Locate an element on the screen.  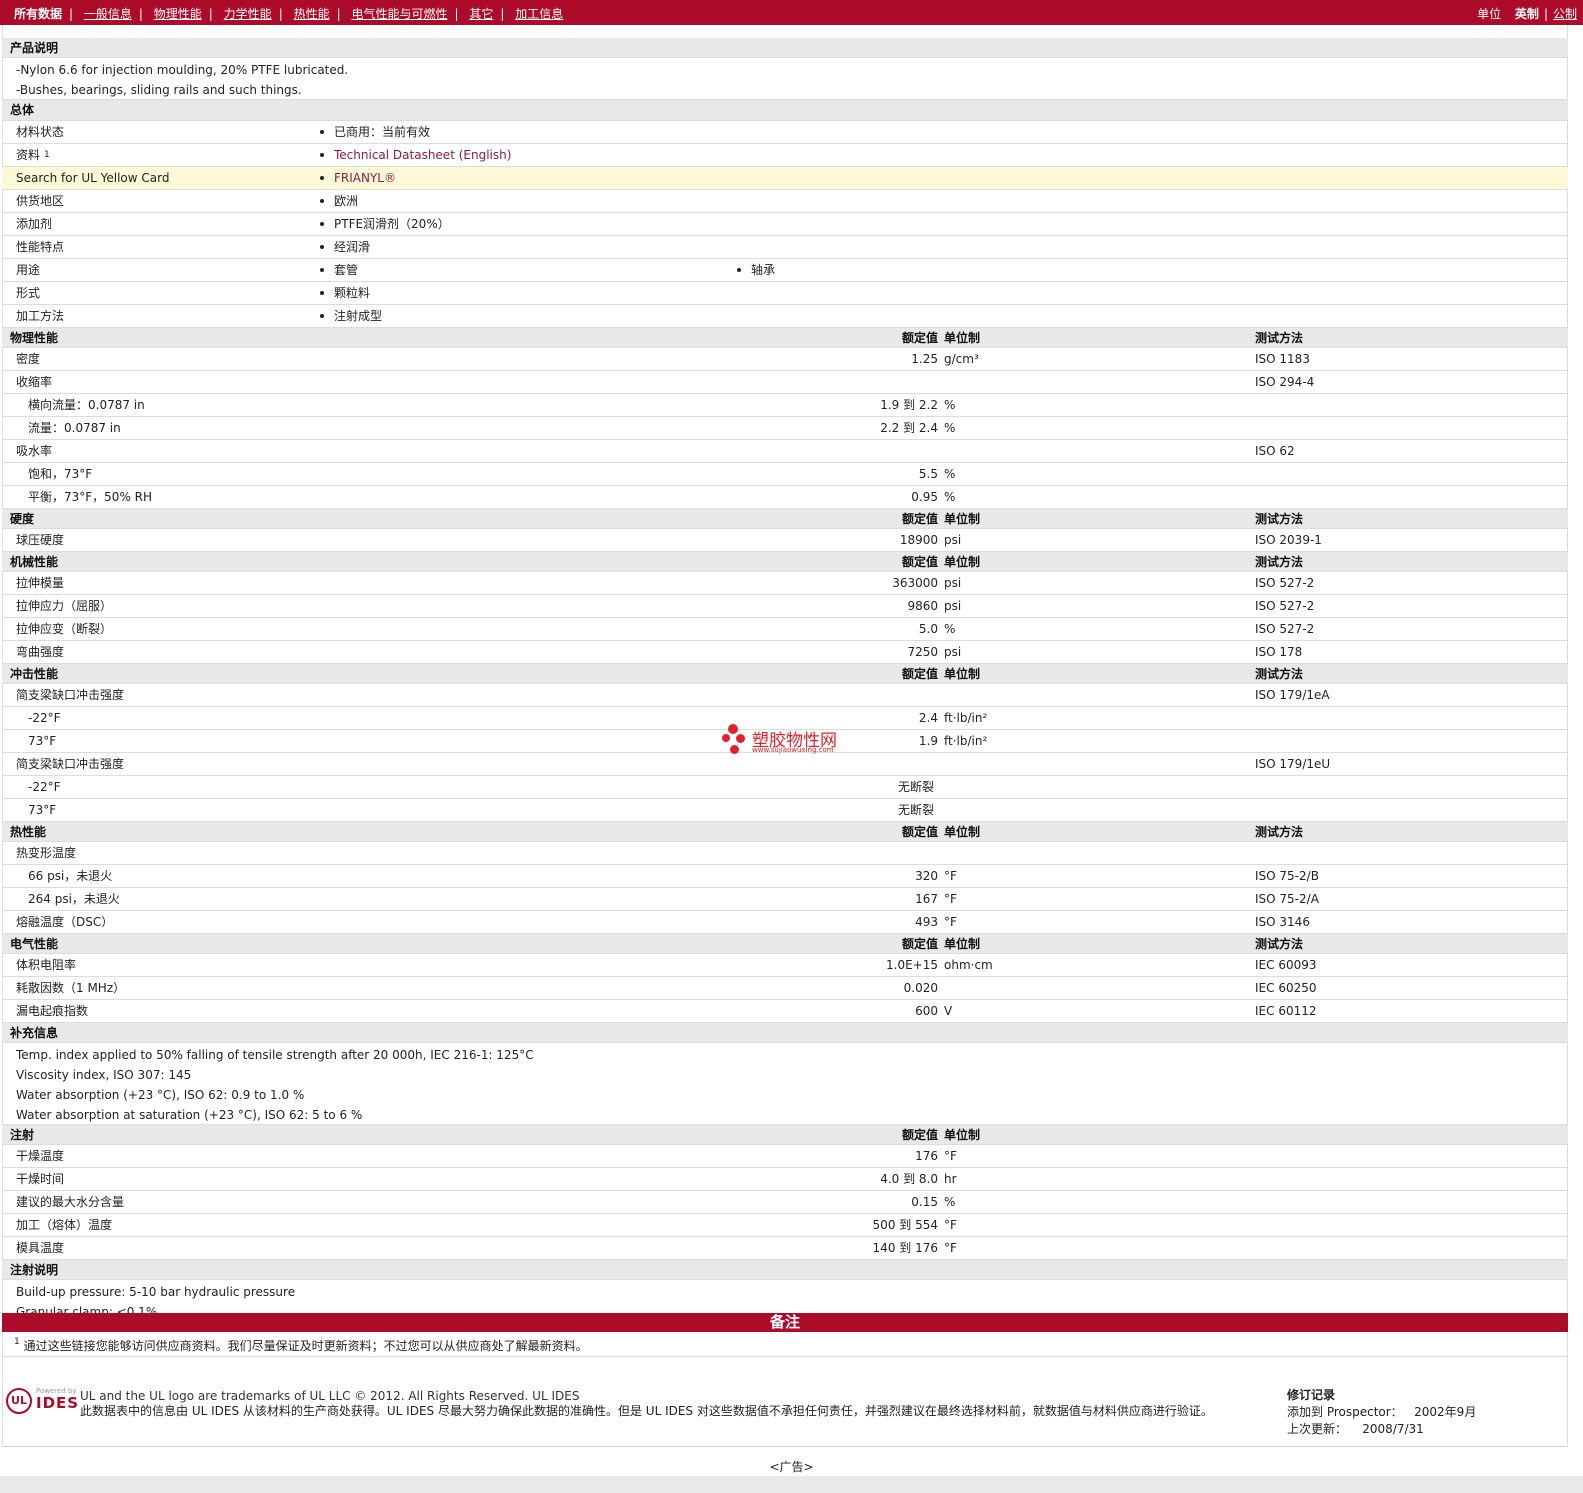
general-value: 轴承 is located at coordinates (756, 270).